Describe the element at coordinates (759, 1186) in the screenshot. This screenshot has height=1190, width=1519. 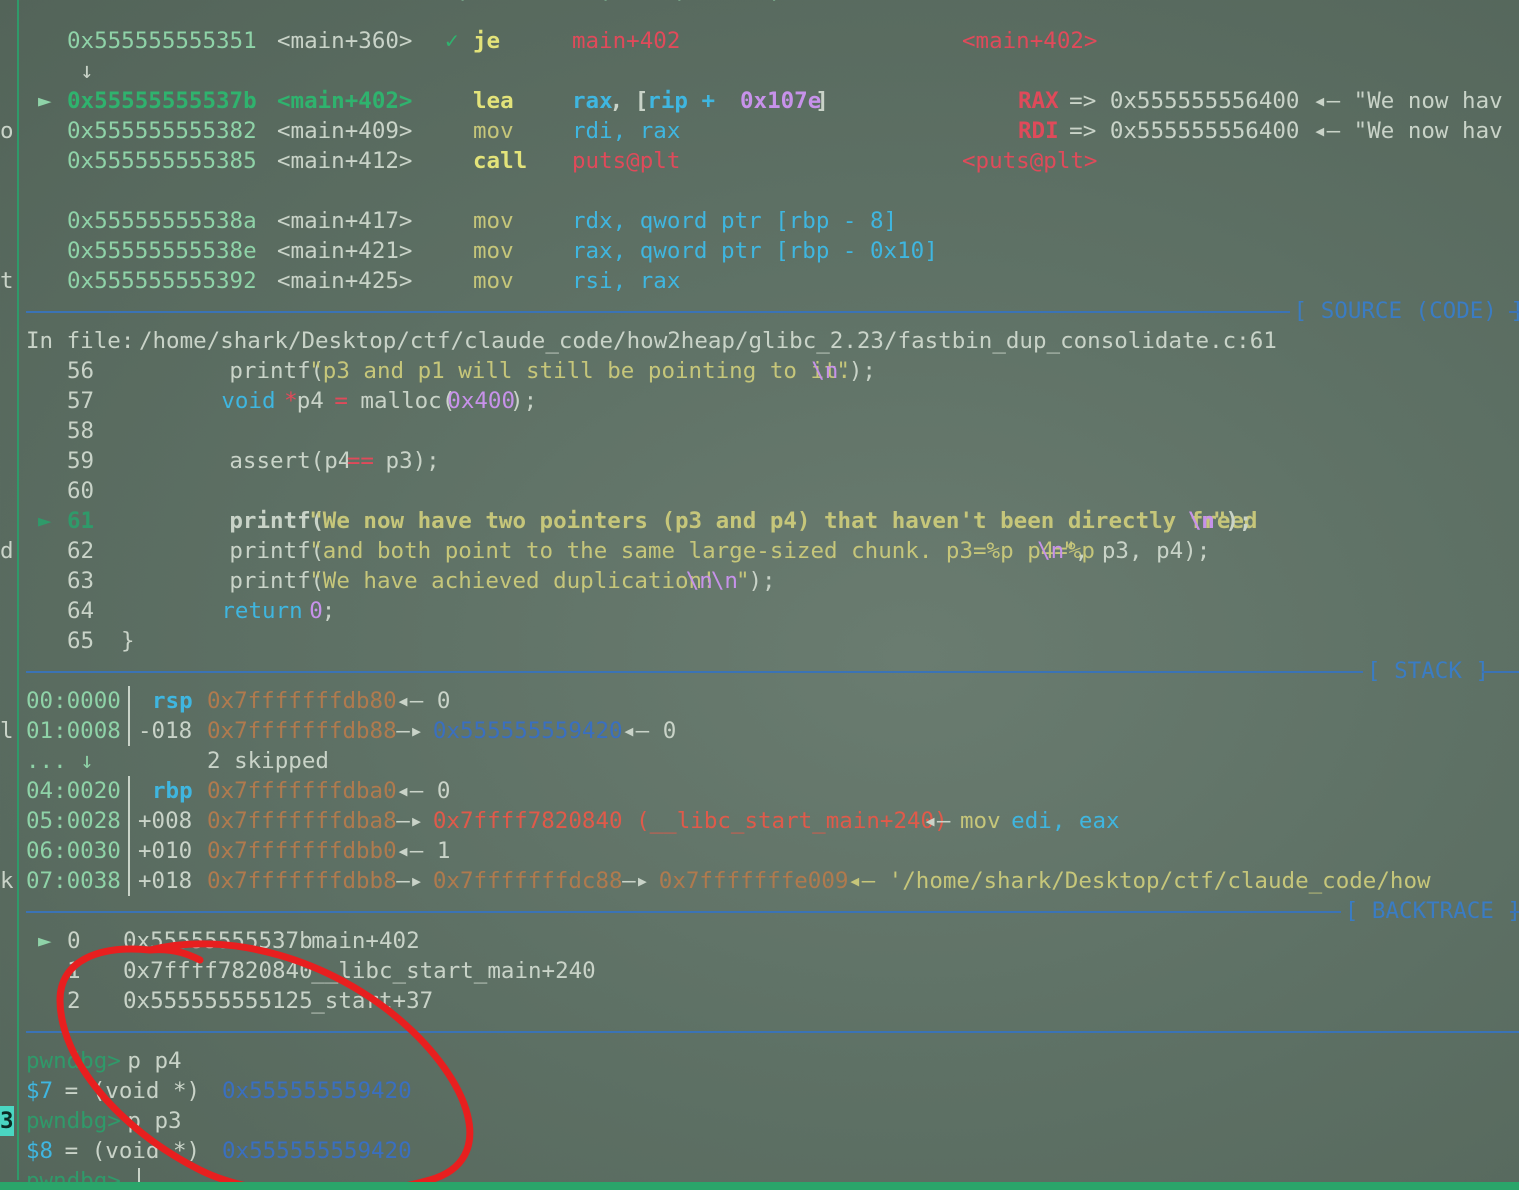
I see `status-bar` at that location.